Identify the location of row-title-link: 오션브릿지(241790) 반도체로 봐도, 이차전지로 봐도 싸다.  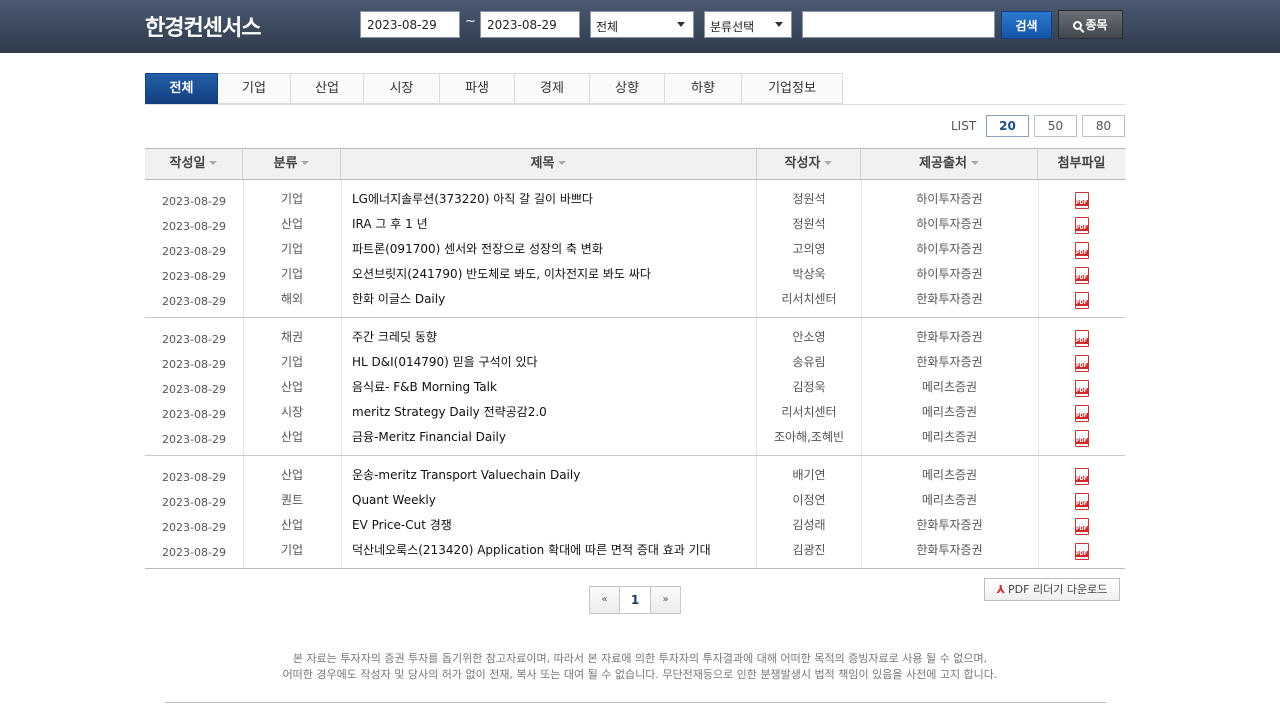
(552, 274).